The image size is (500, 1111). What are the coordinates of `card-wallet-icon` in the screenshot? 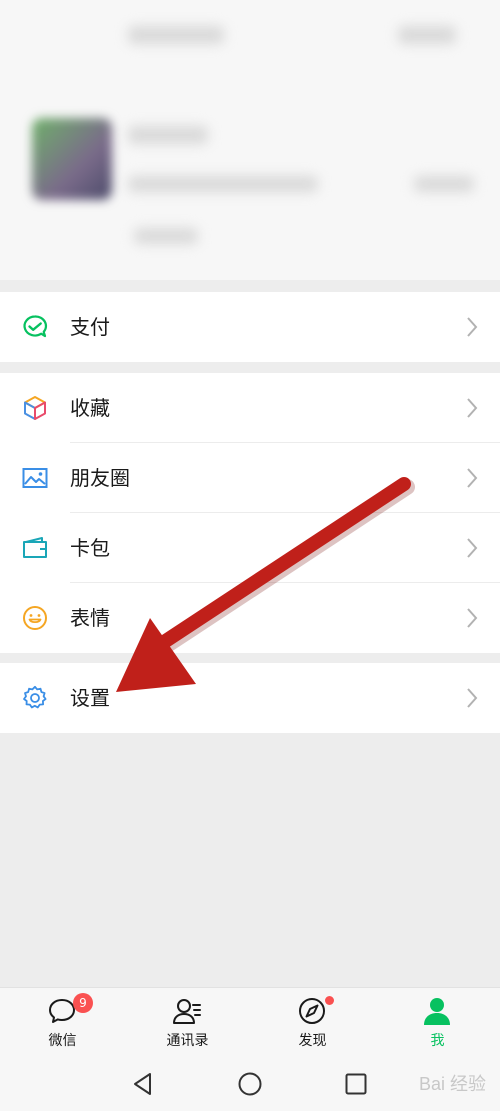 It's located at (35, 547).